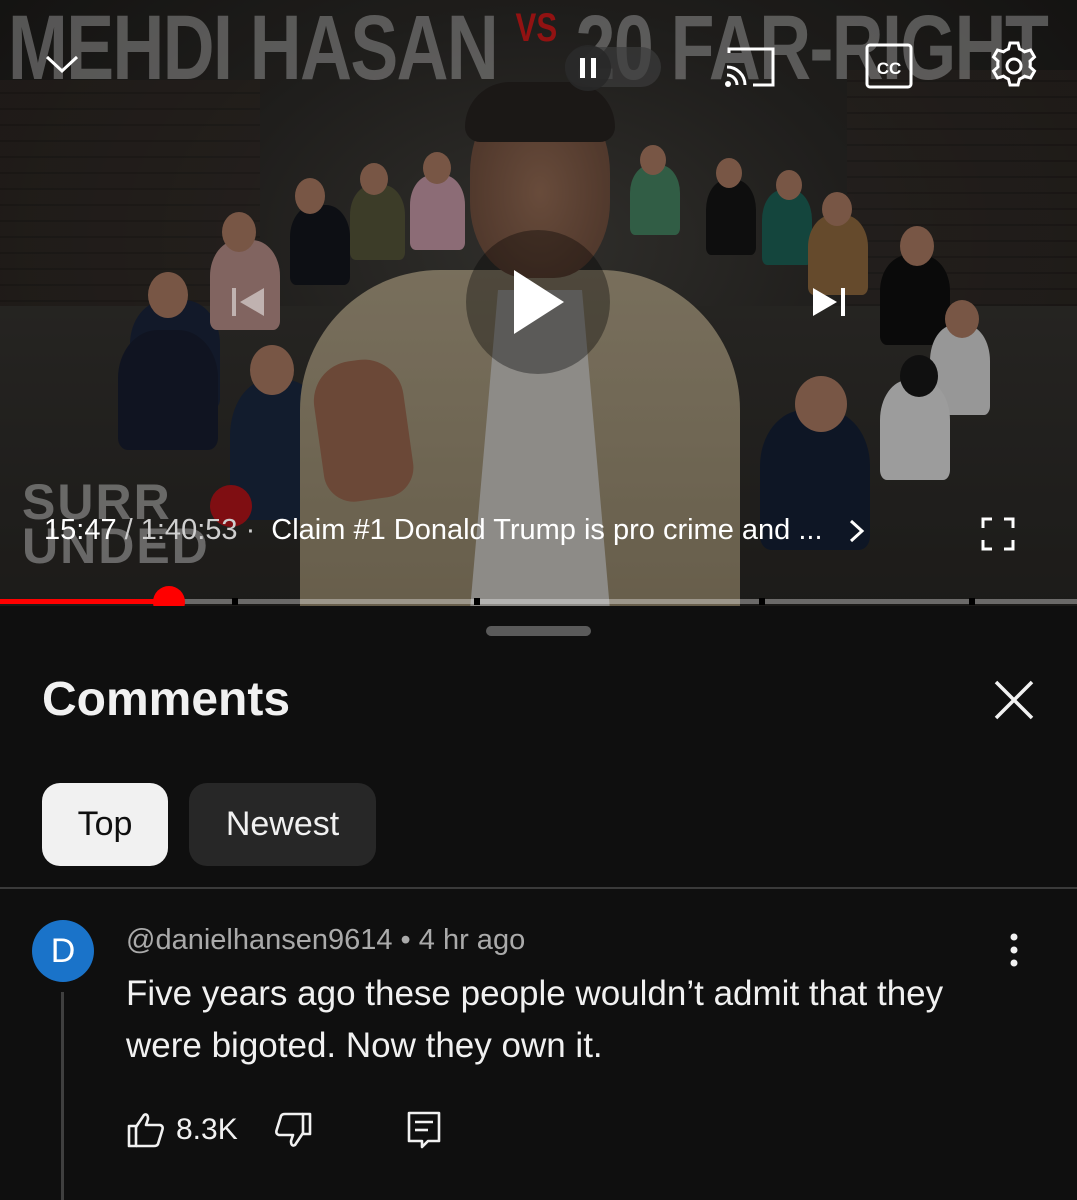 The image size is (1077, 1200). I want to click on panel-drag-handle, so click(538, 631).